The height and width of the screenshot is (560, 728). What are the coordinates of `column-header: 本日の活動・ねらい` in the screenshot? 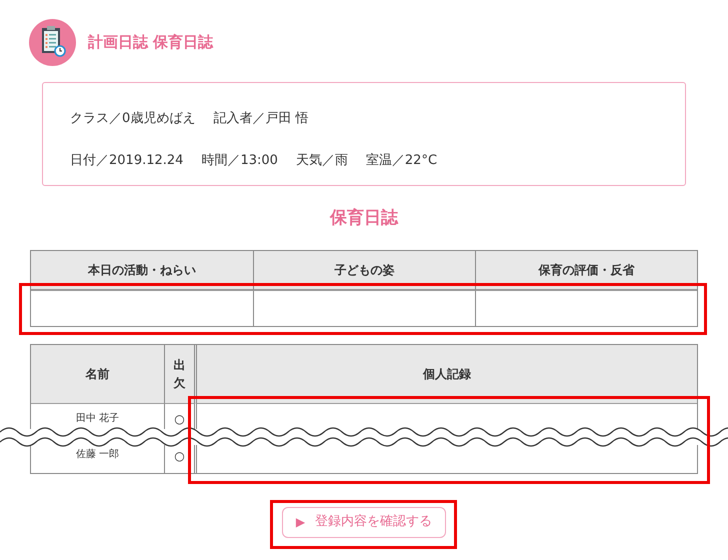 It's located at (142, 270).